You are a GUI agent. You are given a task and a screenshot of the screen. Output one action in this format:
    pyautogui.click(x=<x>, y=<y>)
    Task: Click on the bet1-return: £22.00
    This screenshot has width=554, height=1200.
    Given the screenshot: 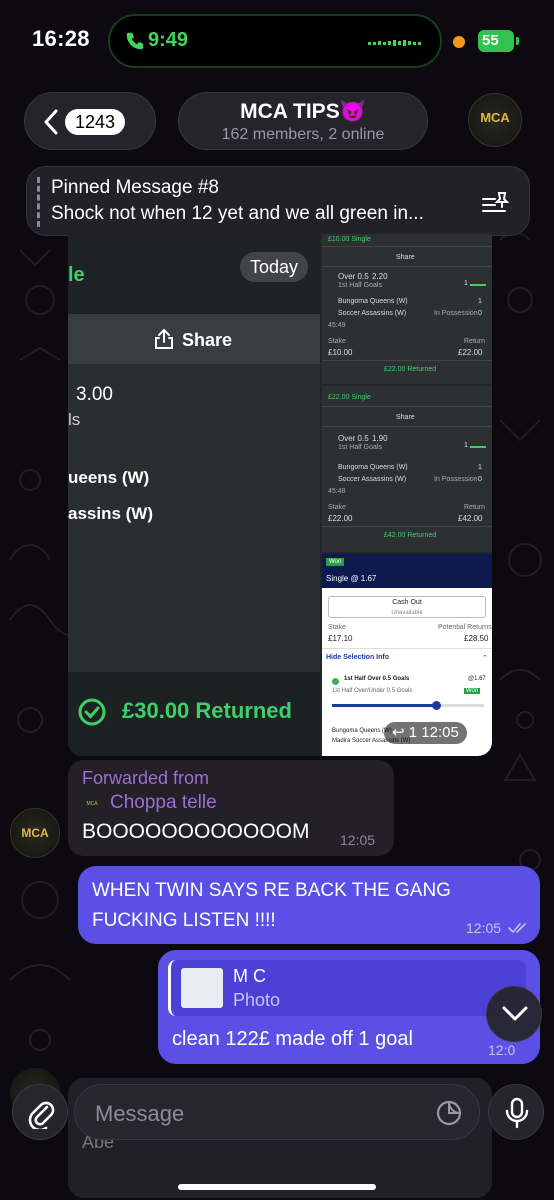 What is the action you would take?
    pyautogui.click(x=470, y=352)
    